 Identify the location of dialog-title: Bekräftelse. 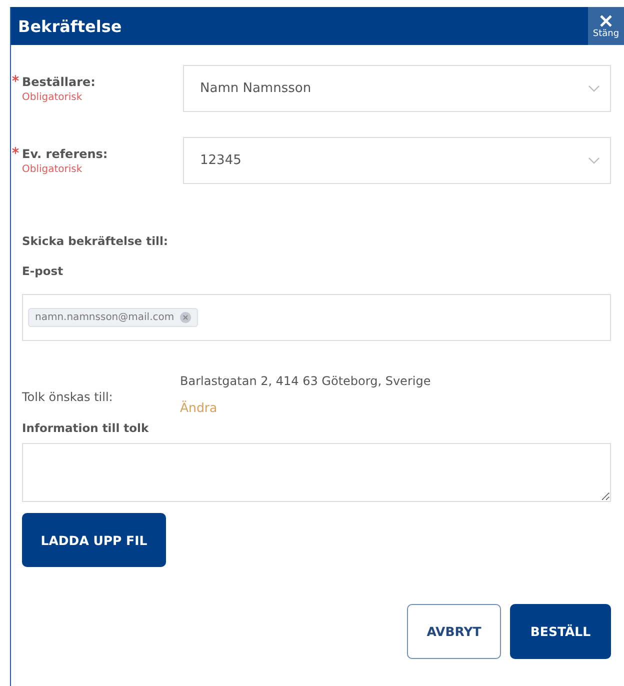
(69, 26).